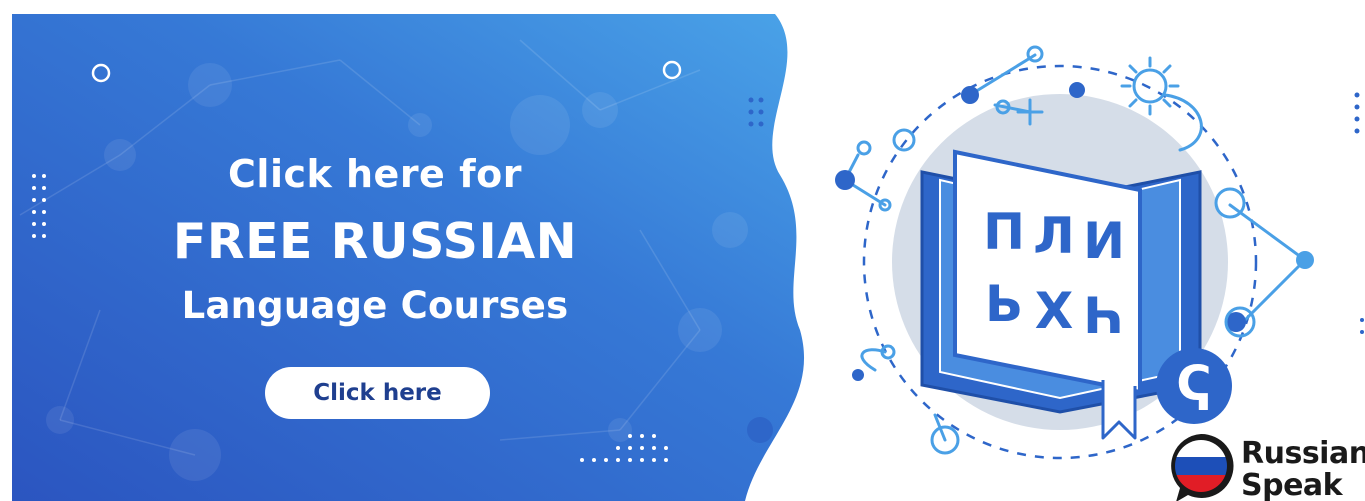 This screenshot has width=1365, height=501. What do you see at coordinates (1292, 484) in the screenshot?
I see `brand-name-line2: Speak` at bounding box center [1292, 484].